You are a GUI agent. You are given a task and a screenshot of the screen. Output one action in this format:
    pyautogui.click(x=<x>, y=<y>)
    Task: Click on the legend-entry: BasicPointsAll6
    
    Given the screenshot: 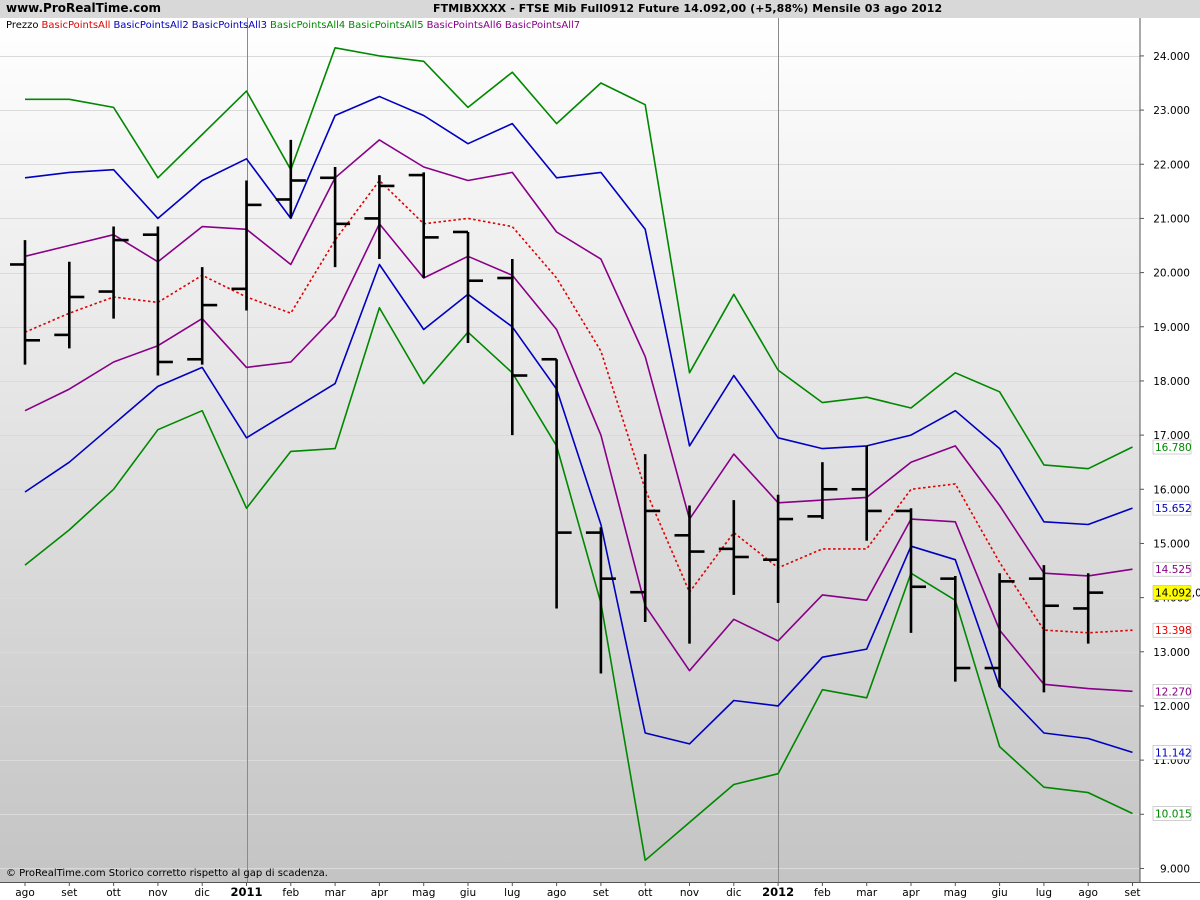 What is the action you would take?
    pyautogui.click(x=464, y=25)
    